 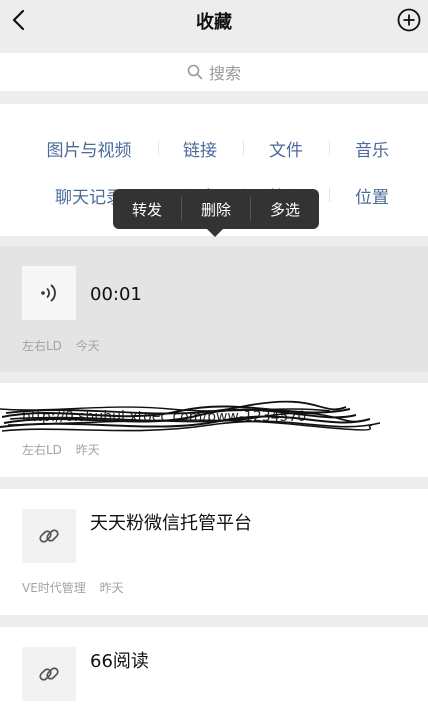 What do you see at coordinates (200, 148) in the screenshot?
I see `category-links: 链接` at bounding box center [200, 148].